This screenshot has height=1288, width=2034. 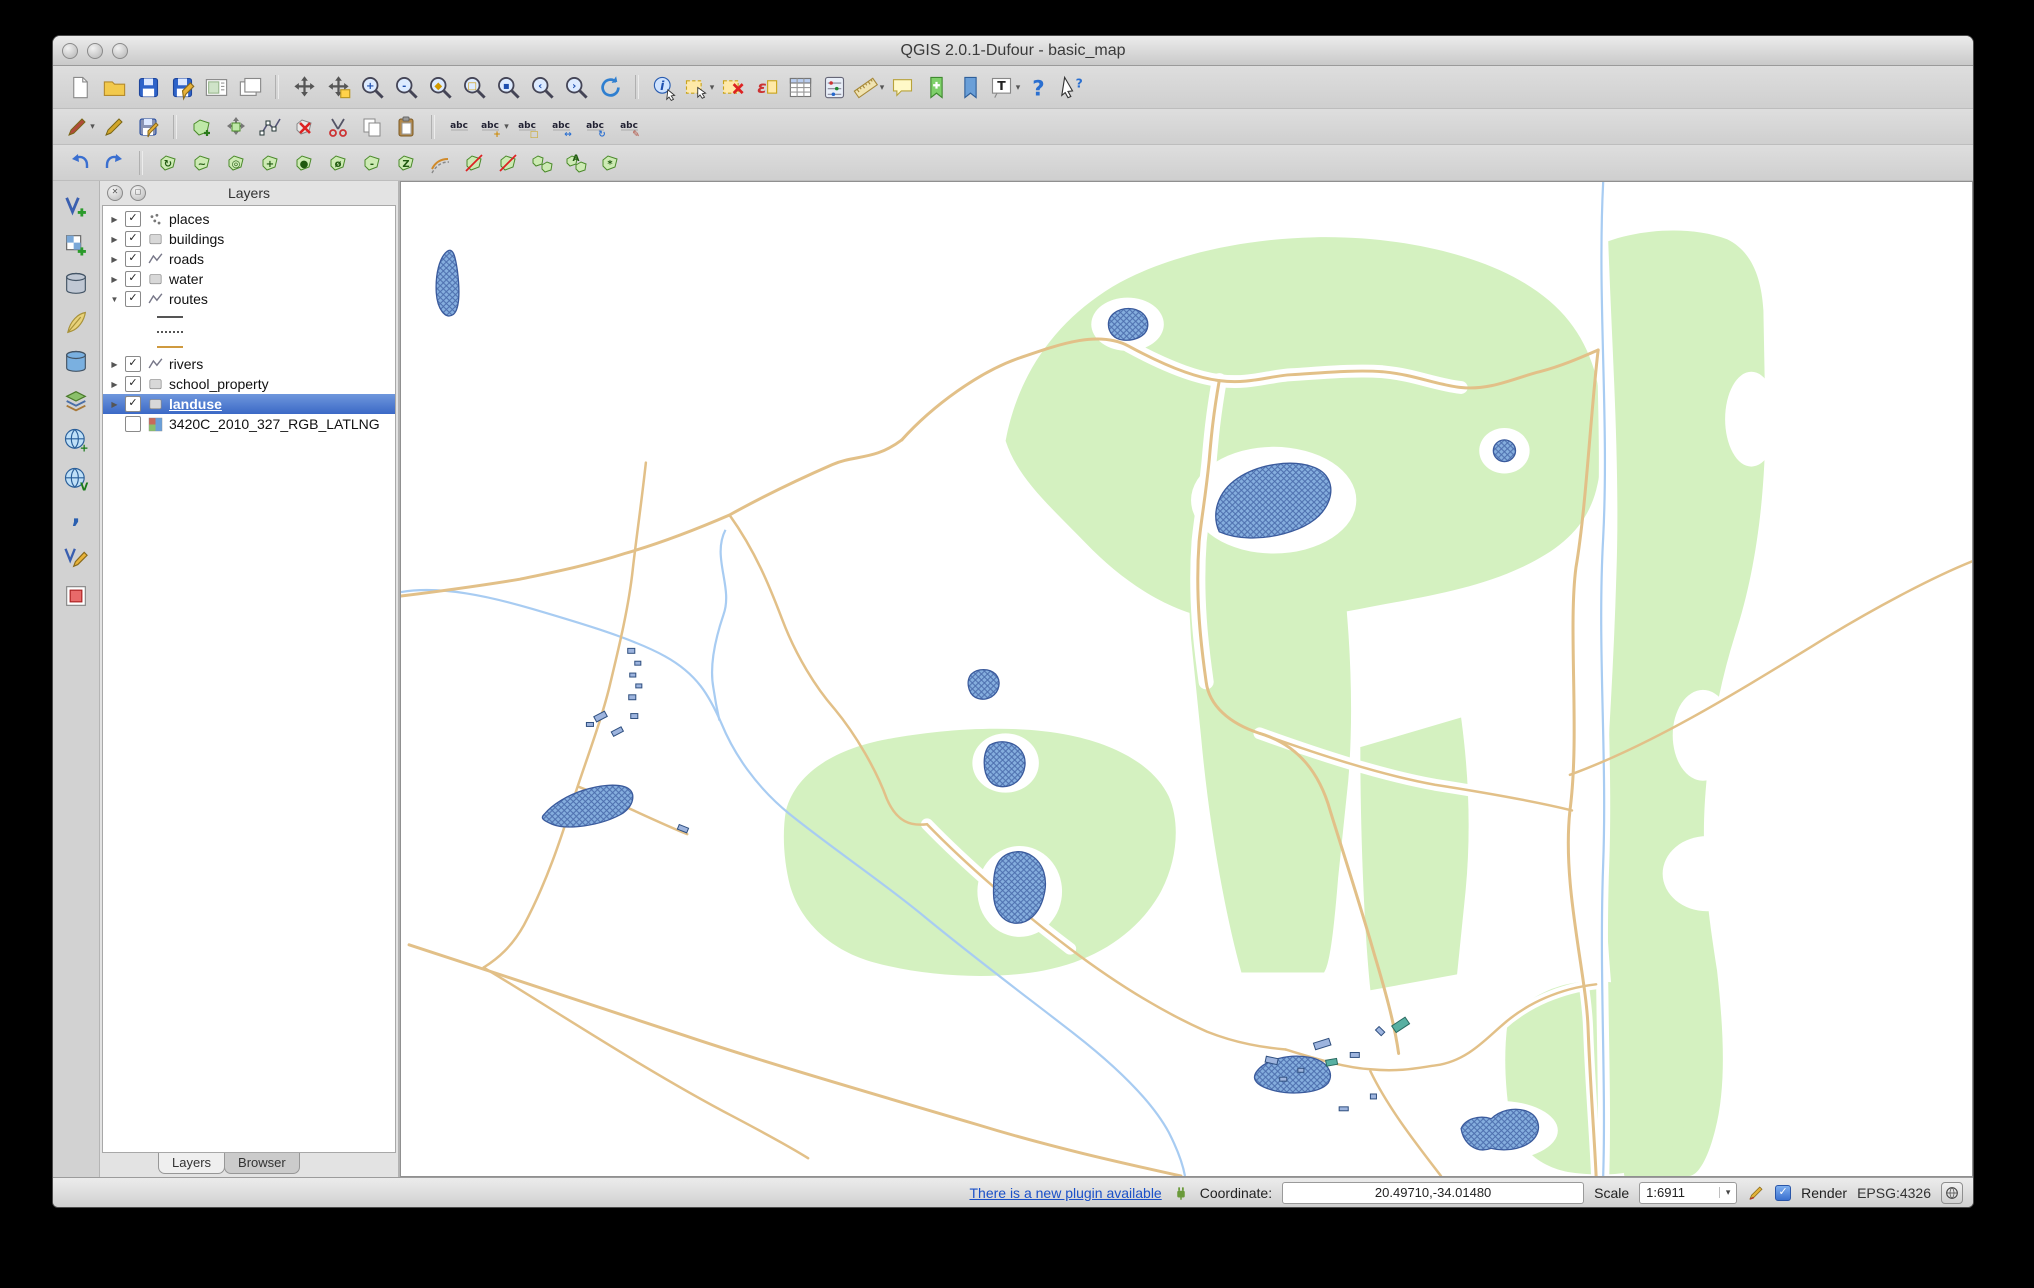 What do you see at coordinates (76, 323) in the screenshot?
I see `add-spatialite-layer-button` at bounding box center [76, 323].